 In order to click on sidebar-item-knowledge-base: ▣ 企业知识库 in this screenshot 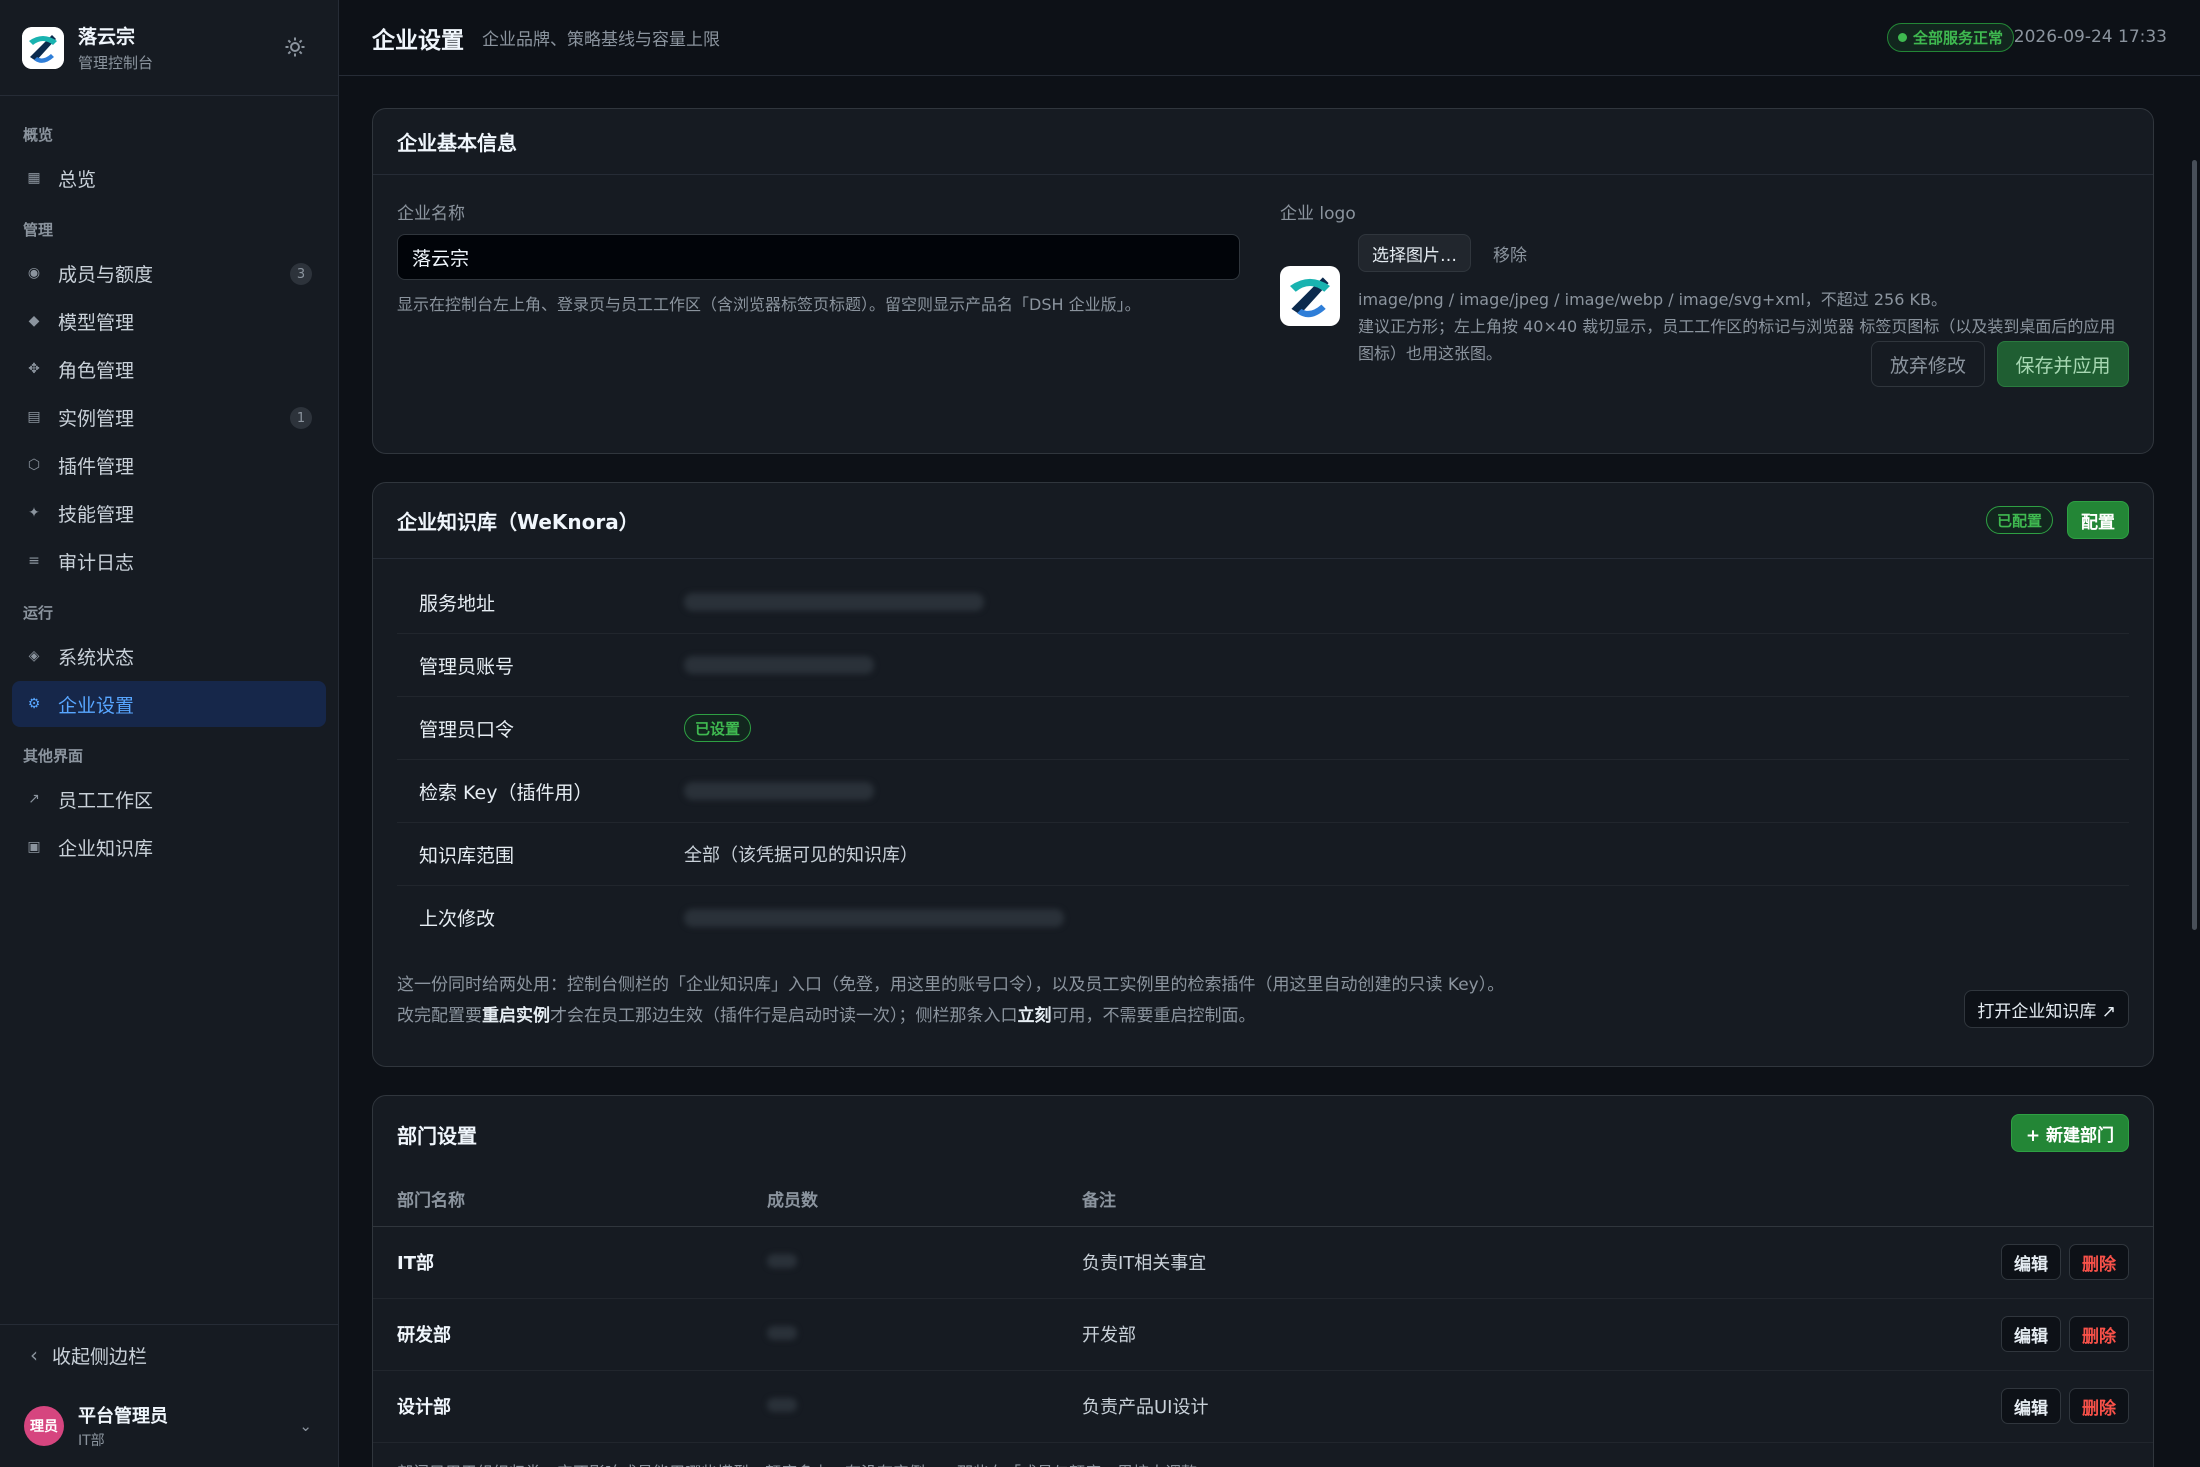, I will do `click(169, 847)`.